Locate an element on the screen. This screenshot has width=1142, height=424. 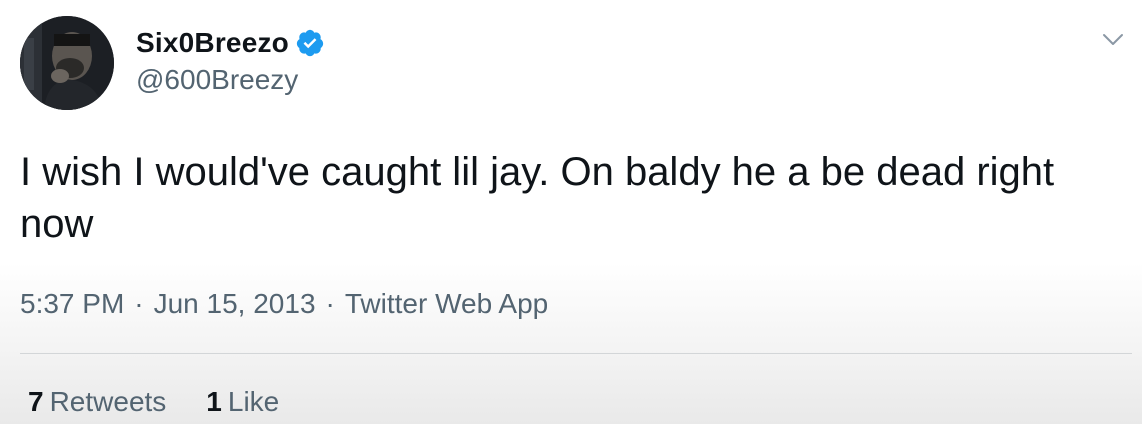
avatar-image is located at coordinates (67, 63).